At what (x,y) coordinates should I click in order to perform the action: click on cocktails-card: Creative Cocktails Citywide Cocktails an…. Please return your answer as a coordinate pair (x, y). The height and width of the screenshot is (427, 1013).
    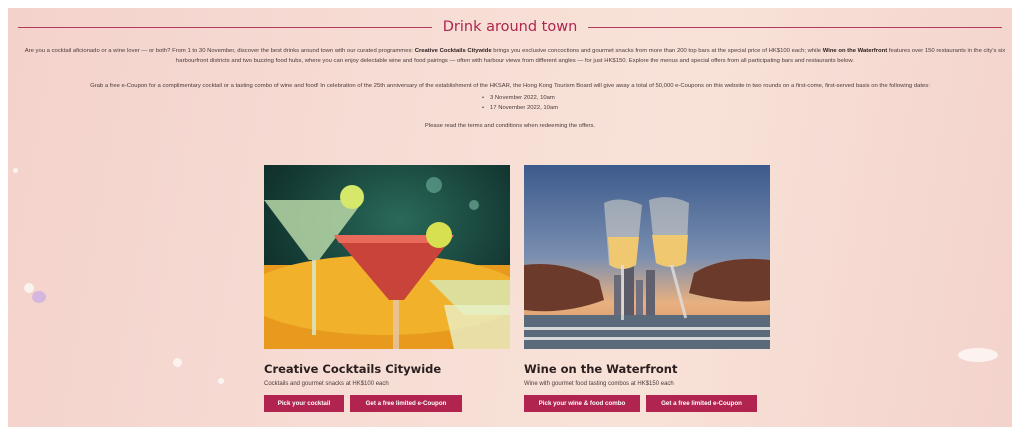
    Looking at the image, I should click on (387, 288).